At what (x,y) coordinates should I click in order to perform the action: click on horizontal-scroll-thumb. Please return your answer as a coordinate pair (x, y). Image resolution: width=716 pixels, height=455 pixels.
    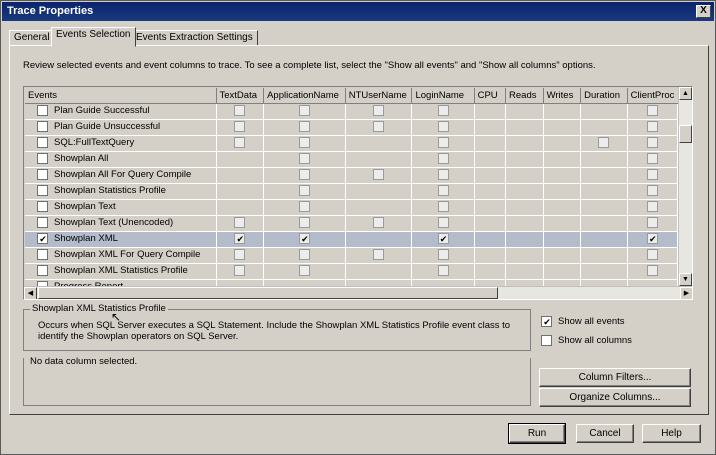
    Looking at the image, I should click on (268, 293).